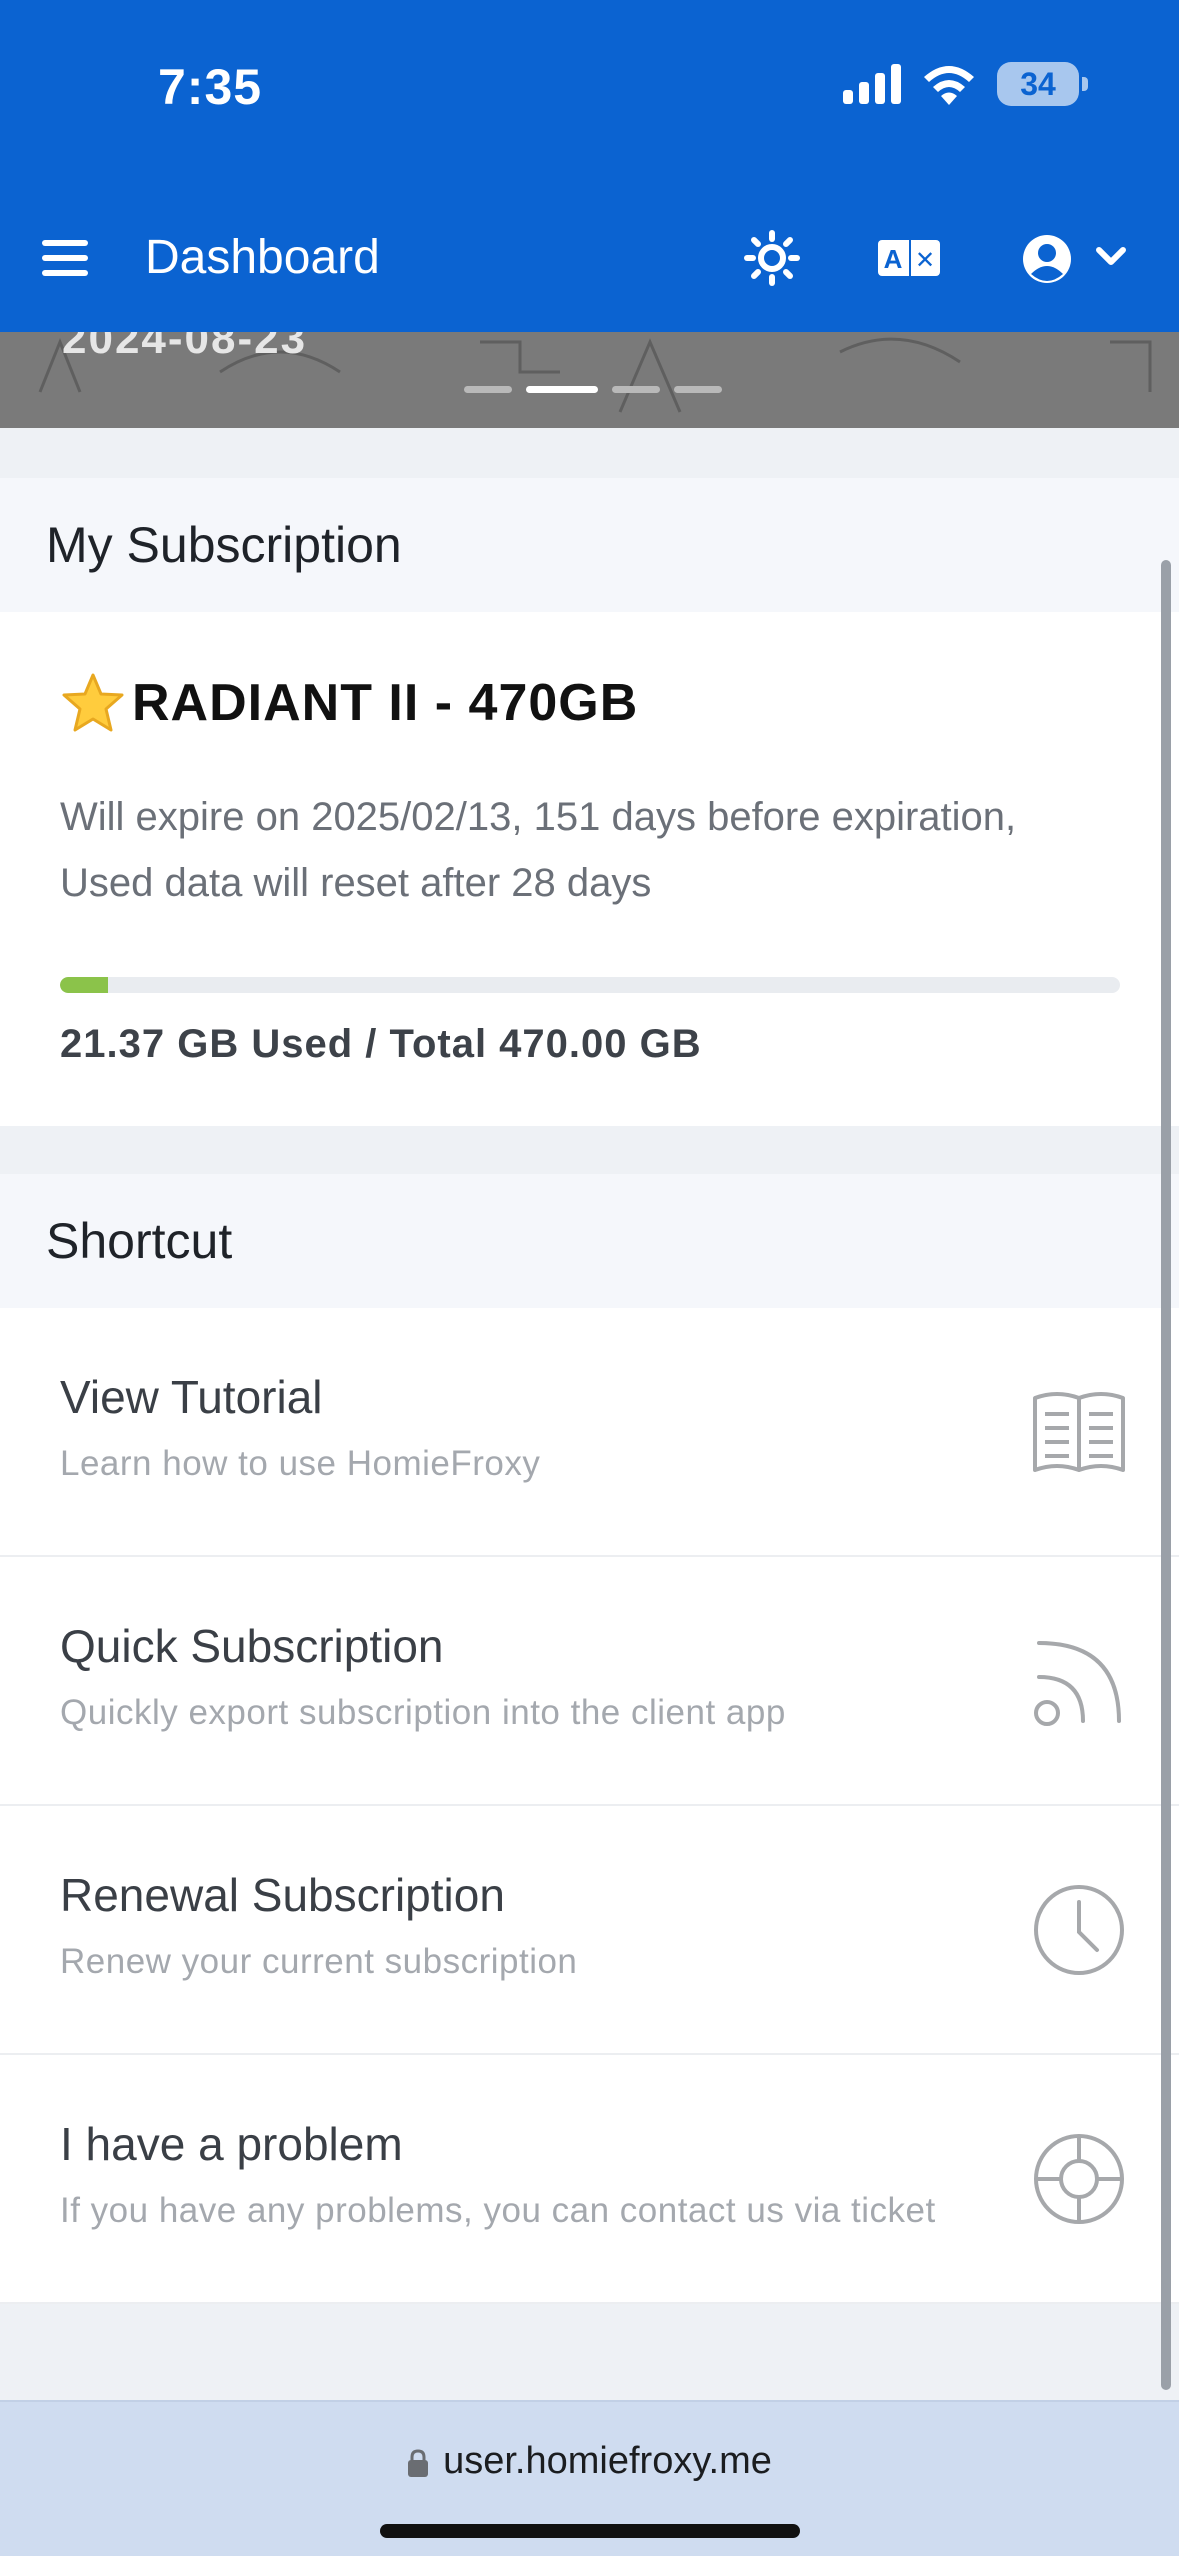  Describe the element at coordinates (185, 347) in the screenshot. I see `banner-date: 2024-08-23` at that location.